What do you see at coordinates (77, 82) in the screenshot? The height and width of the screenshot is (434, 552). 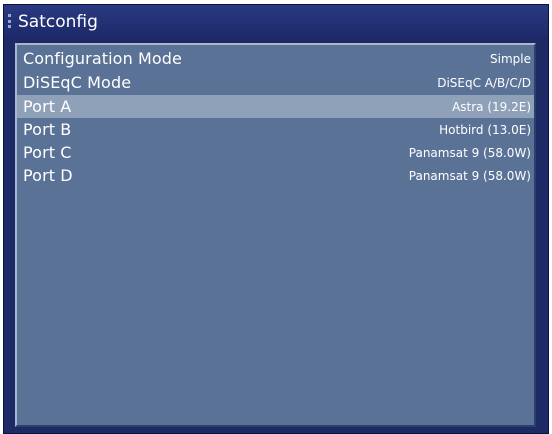 I see `setting-label: DiSEqC Mode` at bounding box center [77, 82].